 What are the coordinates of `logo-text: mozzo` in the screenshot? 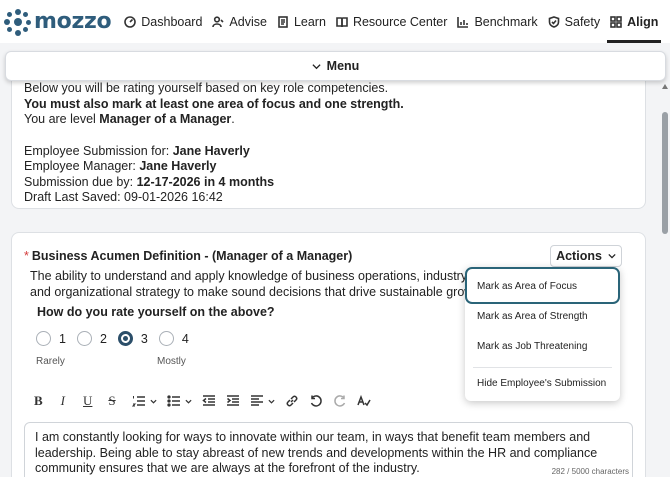 It's located at (73, 21).